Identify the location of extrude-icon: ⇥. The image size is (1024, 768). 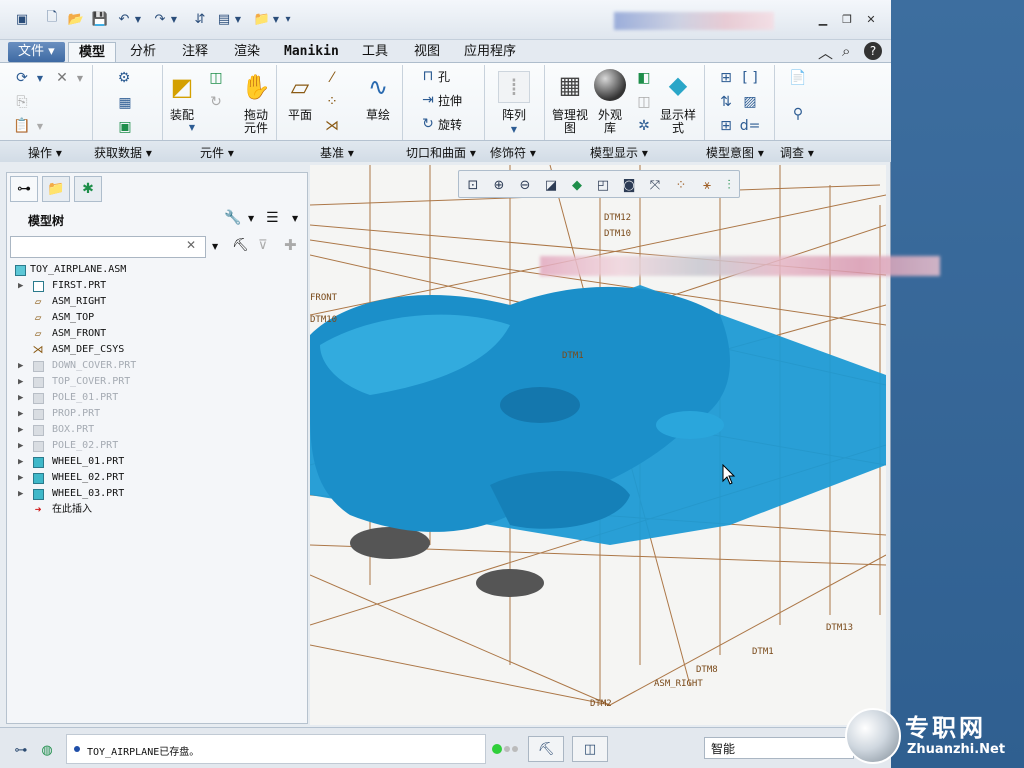
(428, 100).